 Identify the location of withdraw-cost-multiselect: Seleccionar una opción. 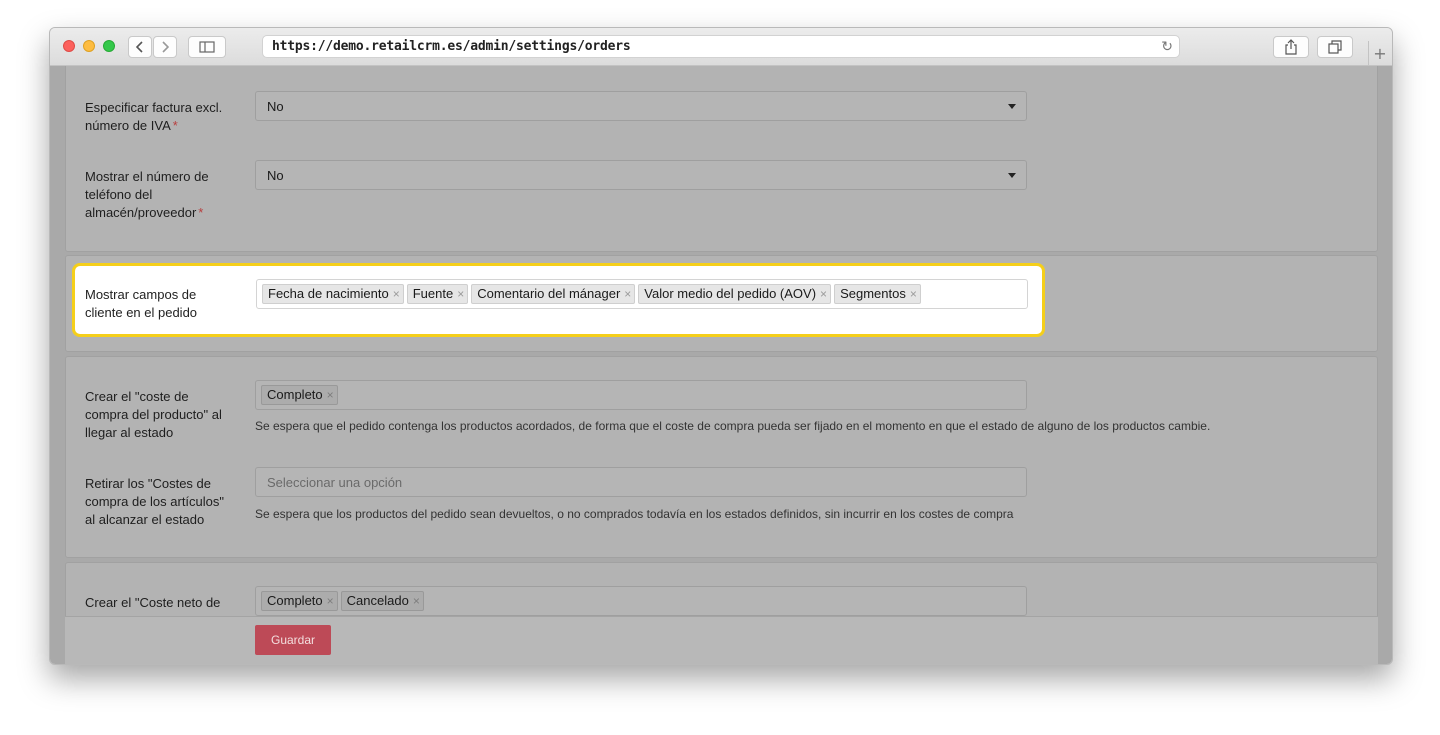
(641, 482).